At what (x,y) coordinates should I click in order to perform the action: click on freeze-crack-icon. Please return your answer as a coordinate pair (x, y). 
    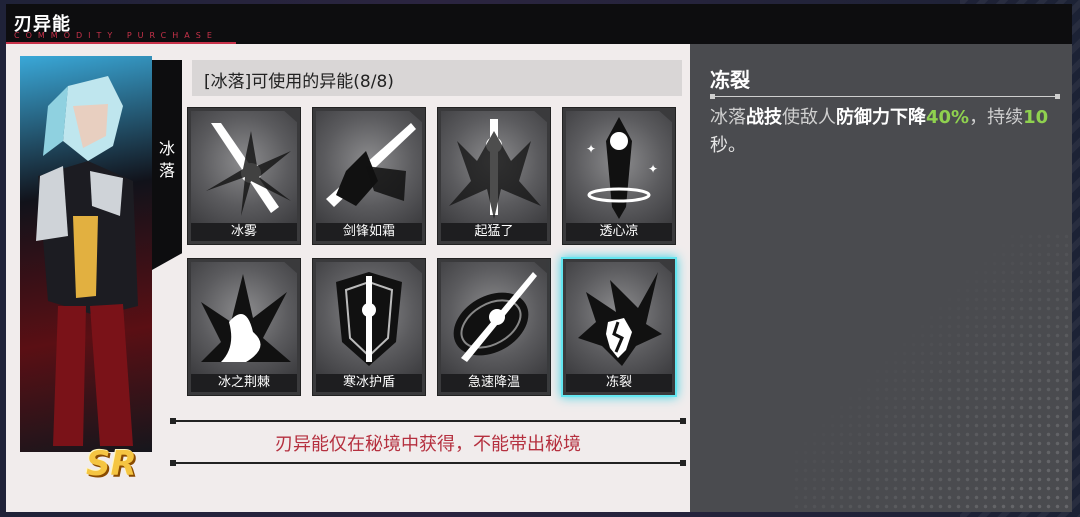
    Looking at the image, I should click on (620, 319).